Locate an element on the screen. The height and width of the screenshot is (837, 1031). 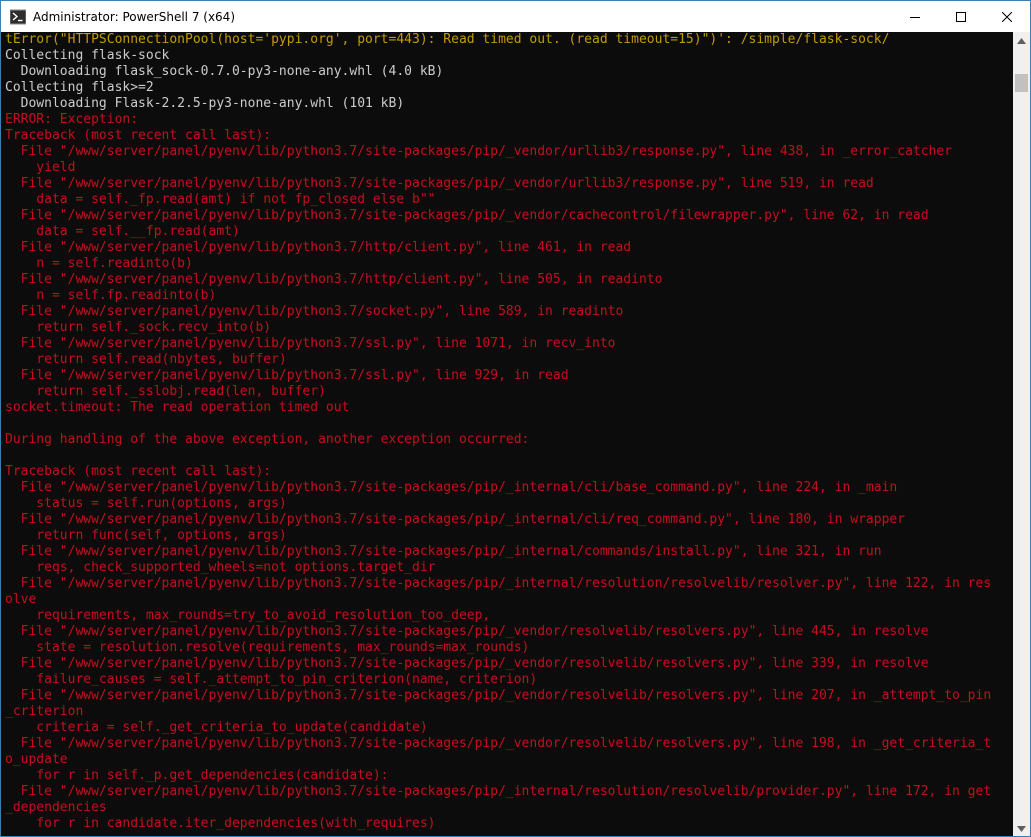
vertical-scrollbar is located at coordinates (1021, 434).